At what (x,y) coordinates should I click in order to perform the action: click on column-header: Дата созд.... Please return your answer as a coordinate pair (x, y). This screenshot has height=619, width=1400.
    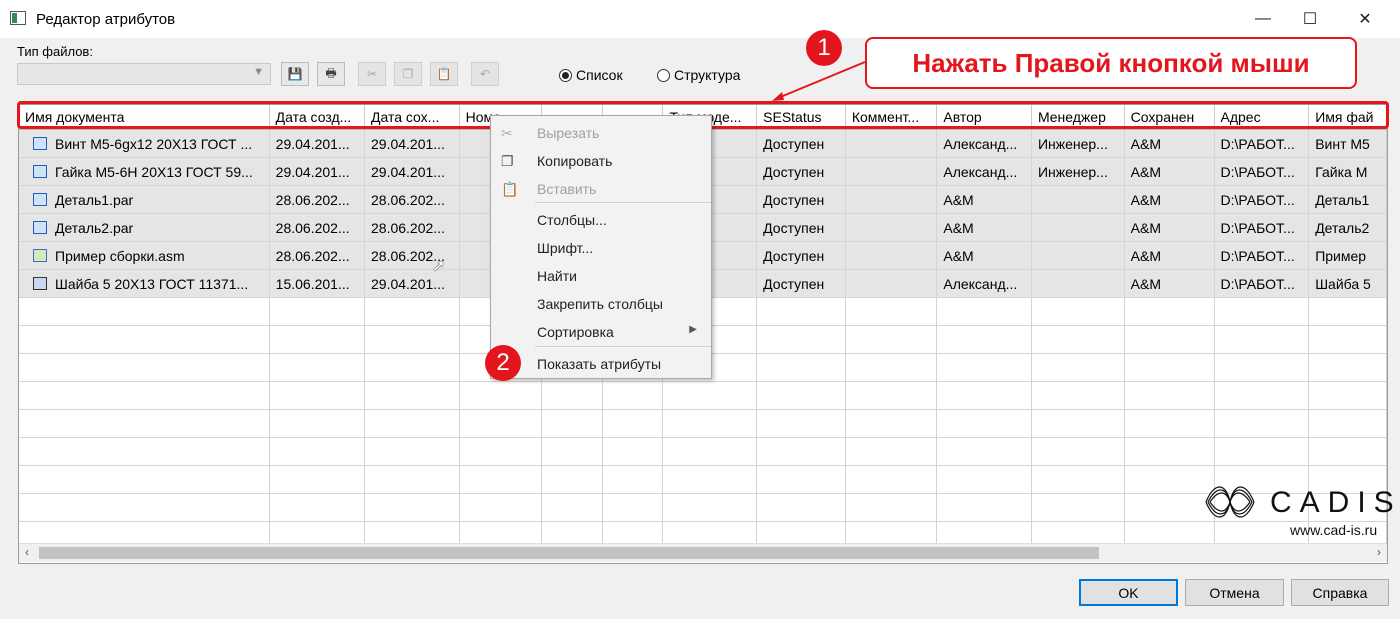
    Looking at the image, I should click on (317, 117).